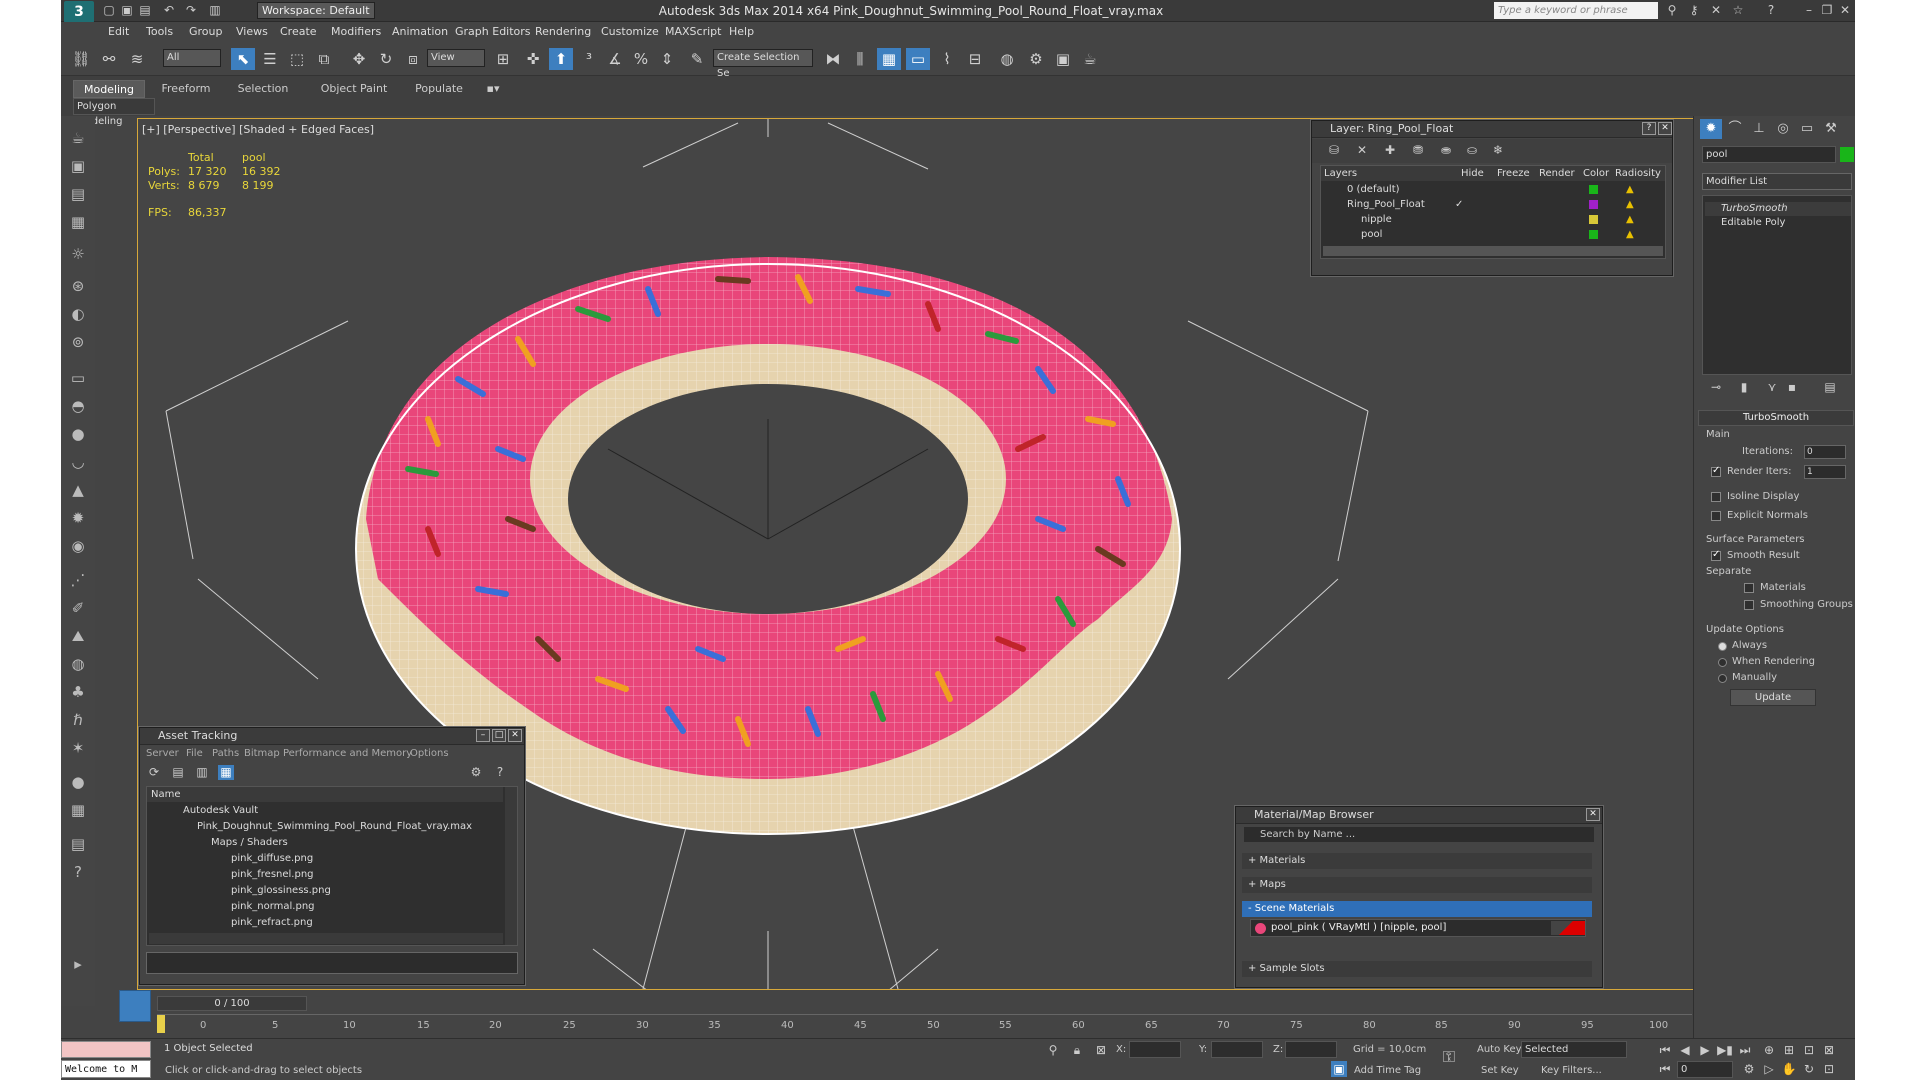  What do you see at coordinates (206, 31) in the screenshot?
I see `menu-group: Group` at bounding box center [206, 31].